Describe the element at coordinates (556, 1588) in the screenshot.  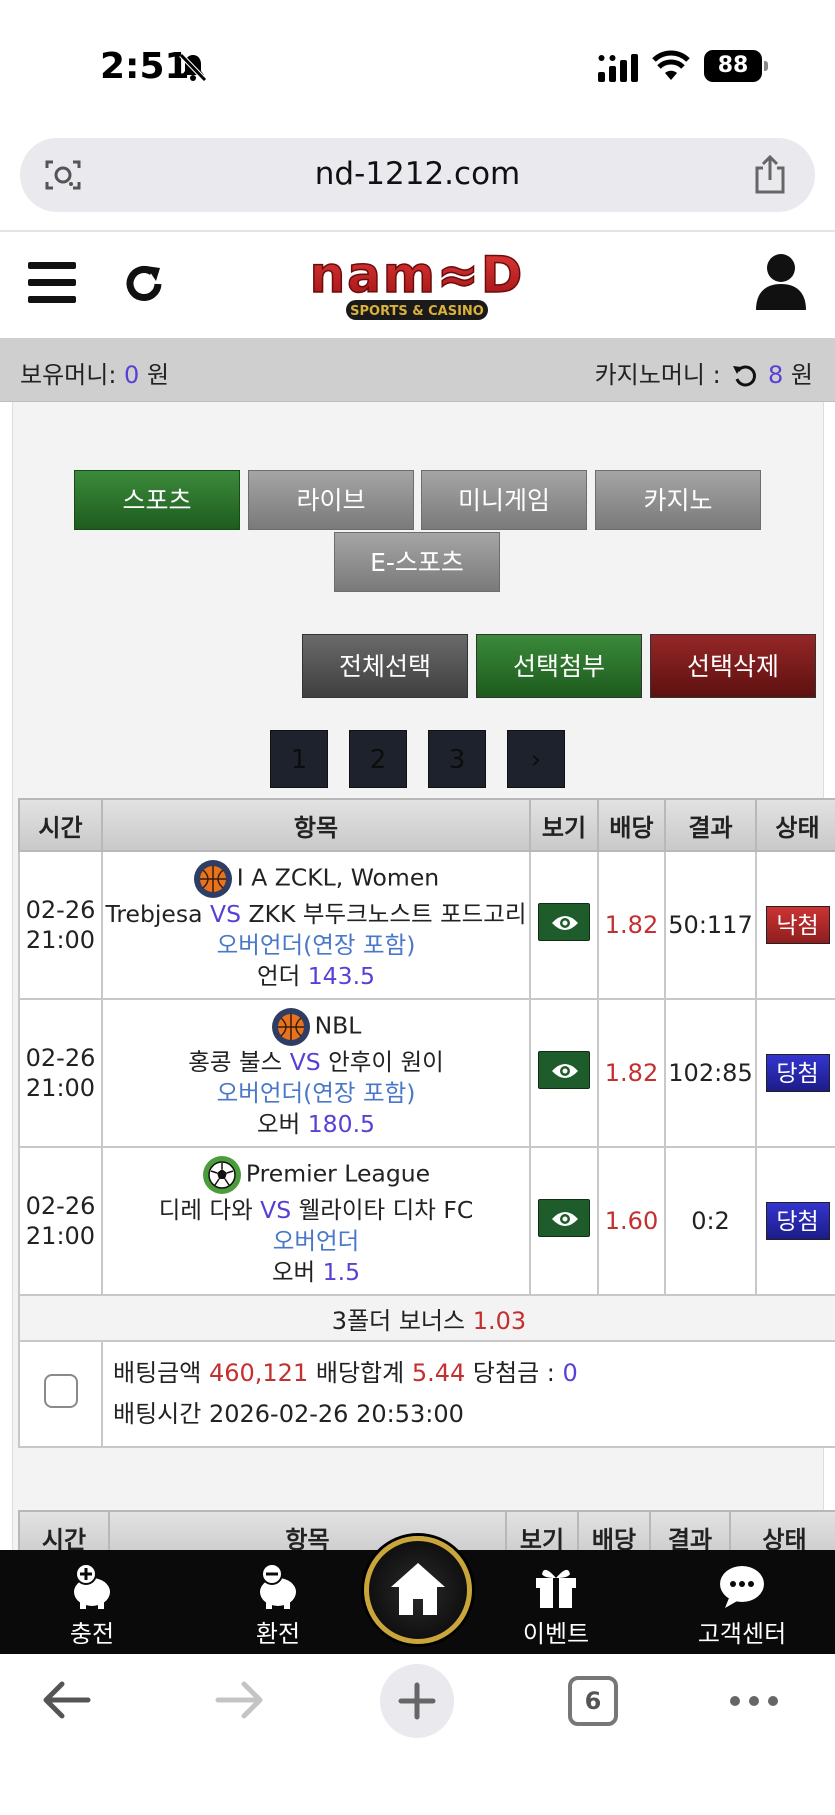
I see `gift-icon` at that location.